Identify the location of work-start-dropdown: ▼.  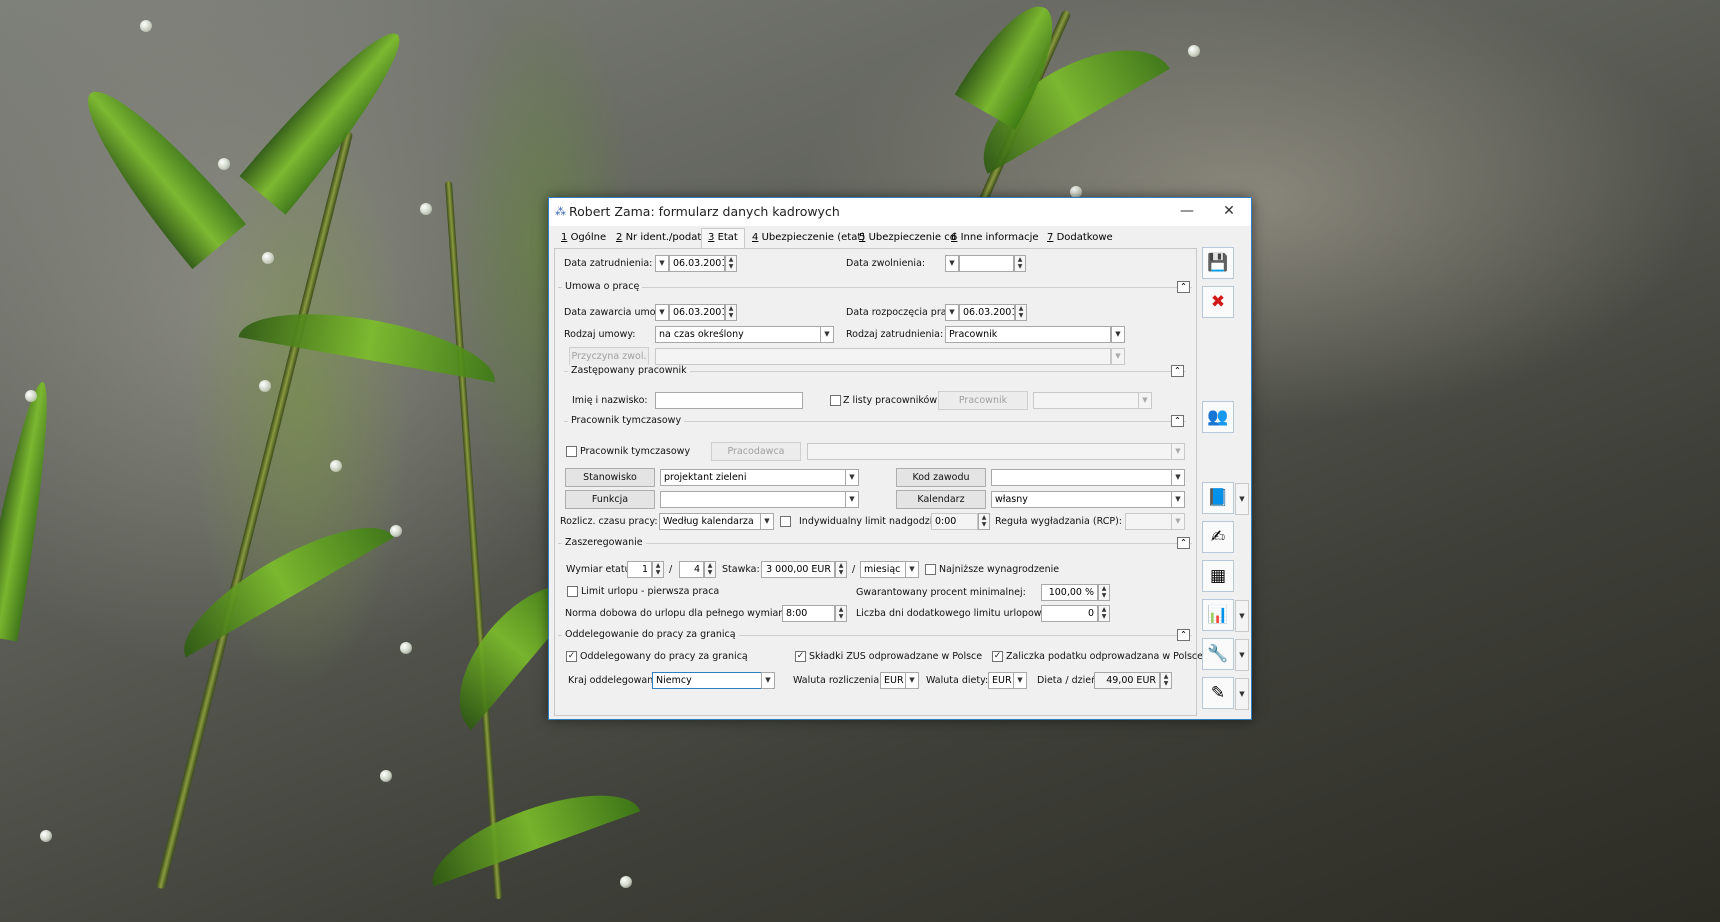
(952, 312).